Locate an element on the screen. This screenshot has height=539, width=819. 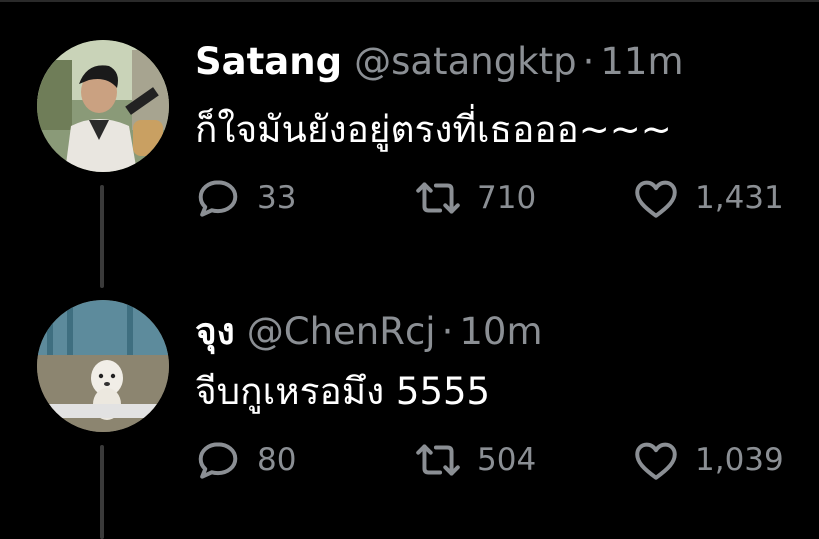
display-name: จุง is located at coordinates (215, 331).